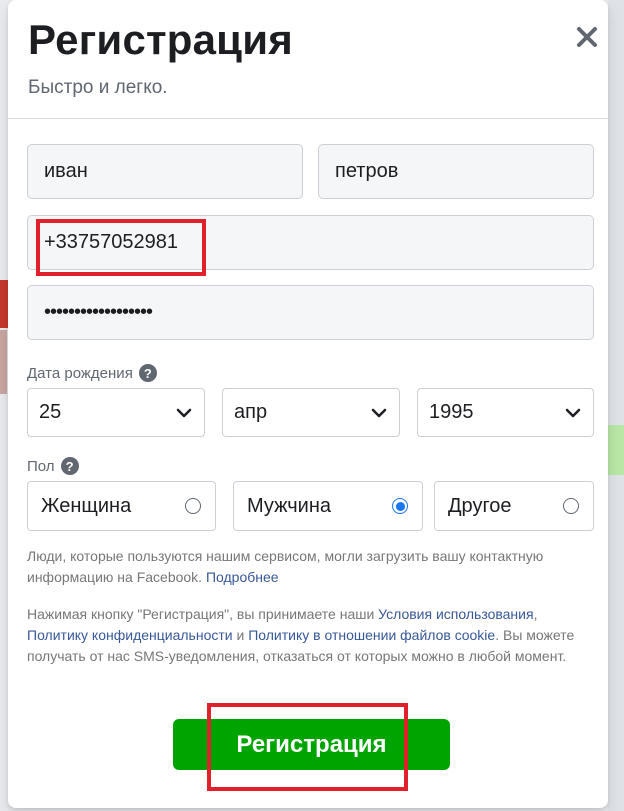 This screenshot has height=811, width=624. What do you see at coordinates (86, 505) in the screenshot?
I see `gender-option-label: Женщина` at bounding box center [86, 505].